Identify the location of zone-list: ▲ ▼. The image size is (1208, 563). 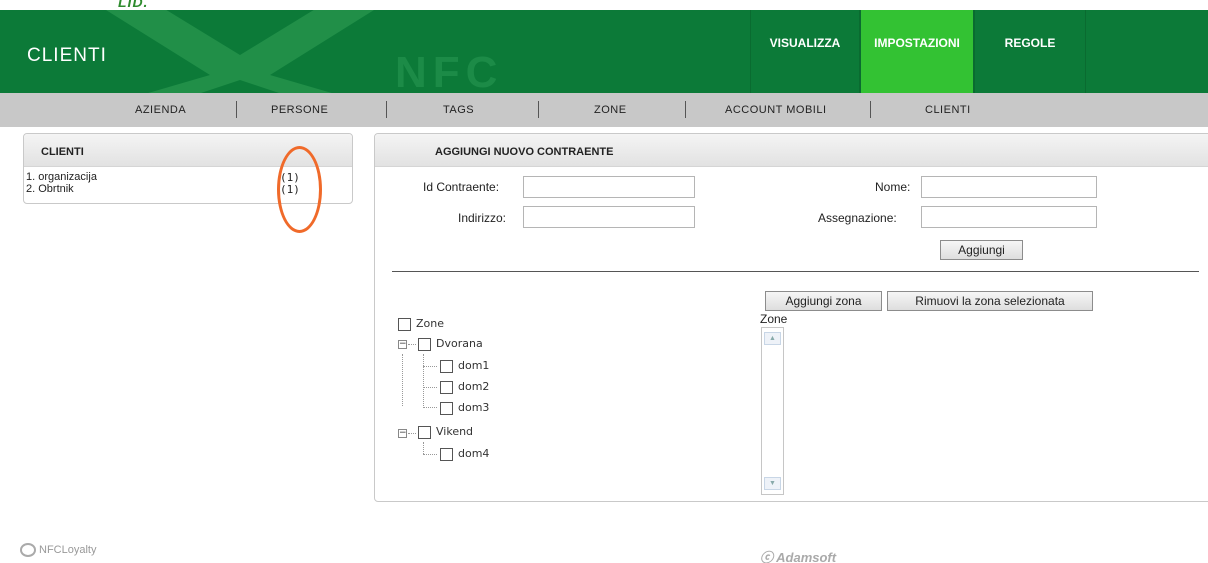
(772, 411).